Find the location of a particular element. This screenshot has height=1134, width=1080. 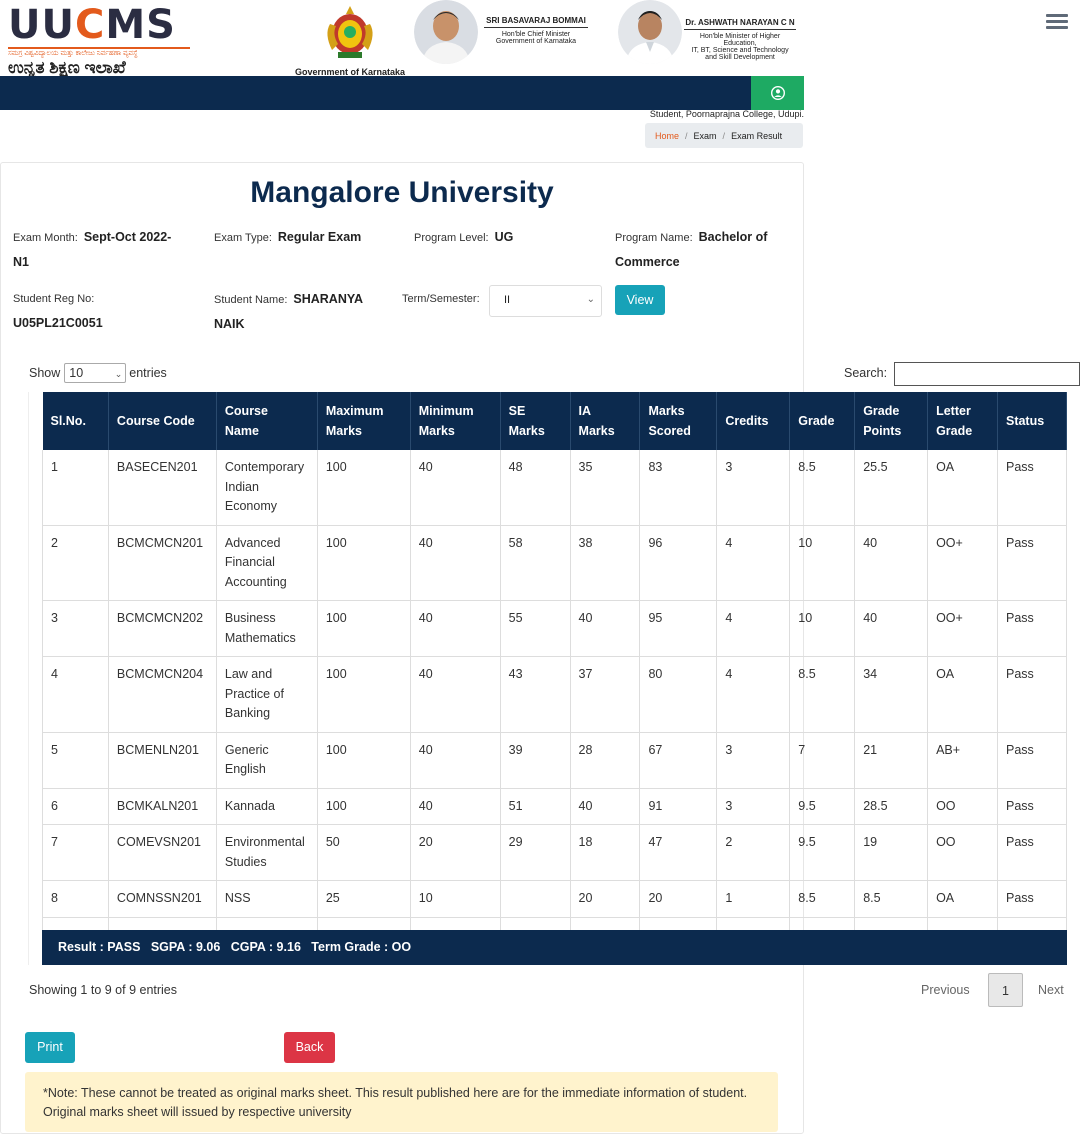

chief-minister-government: Government of Karnataka is located at coordinates (536, 41).